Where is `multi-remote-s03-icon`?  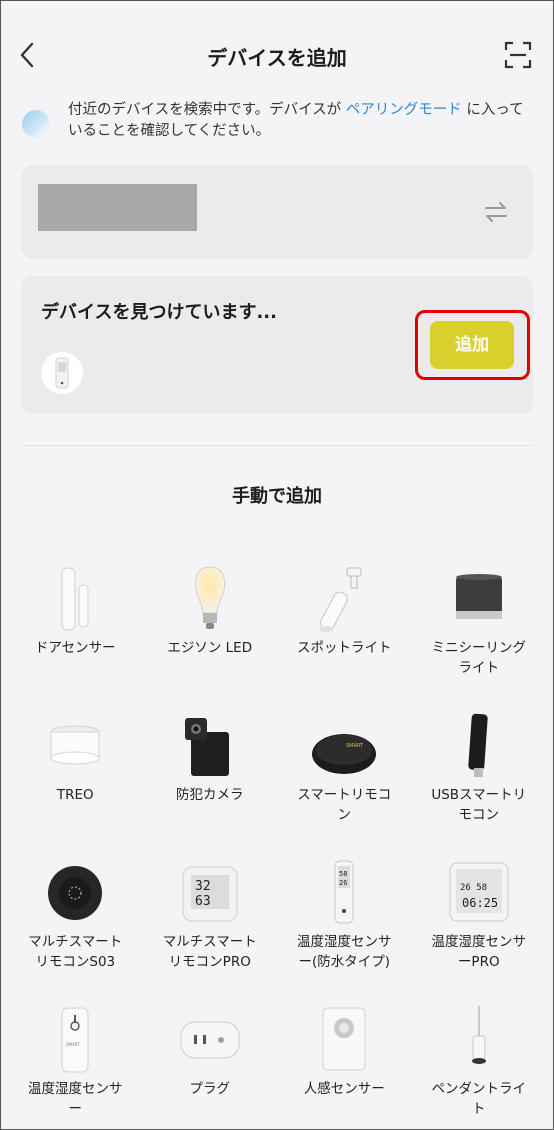
multi-remote-s03-icon is located at coordinates (75, 893).